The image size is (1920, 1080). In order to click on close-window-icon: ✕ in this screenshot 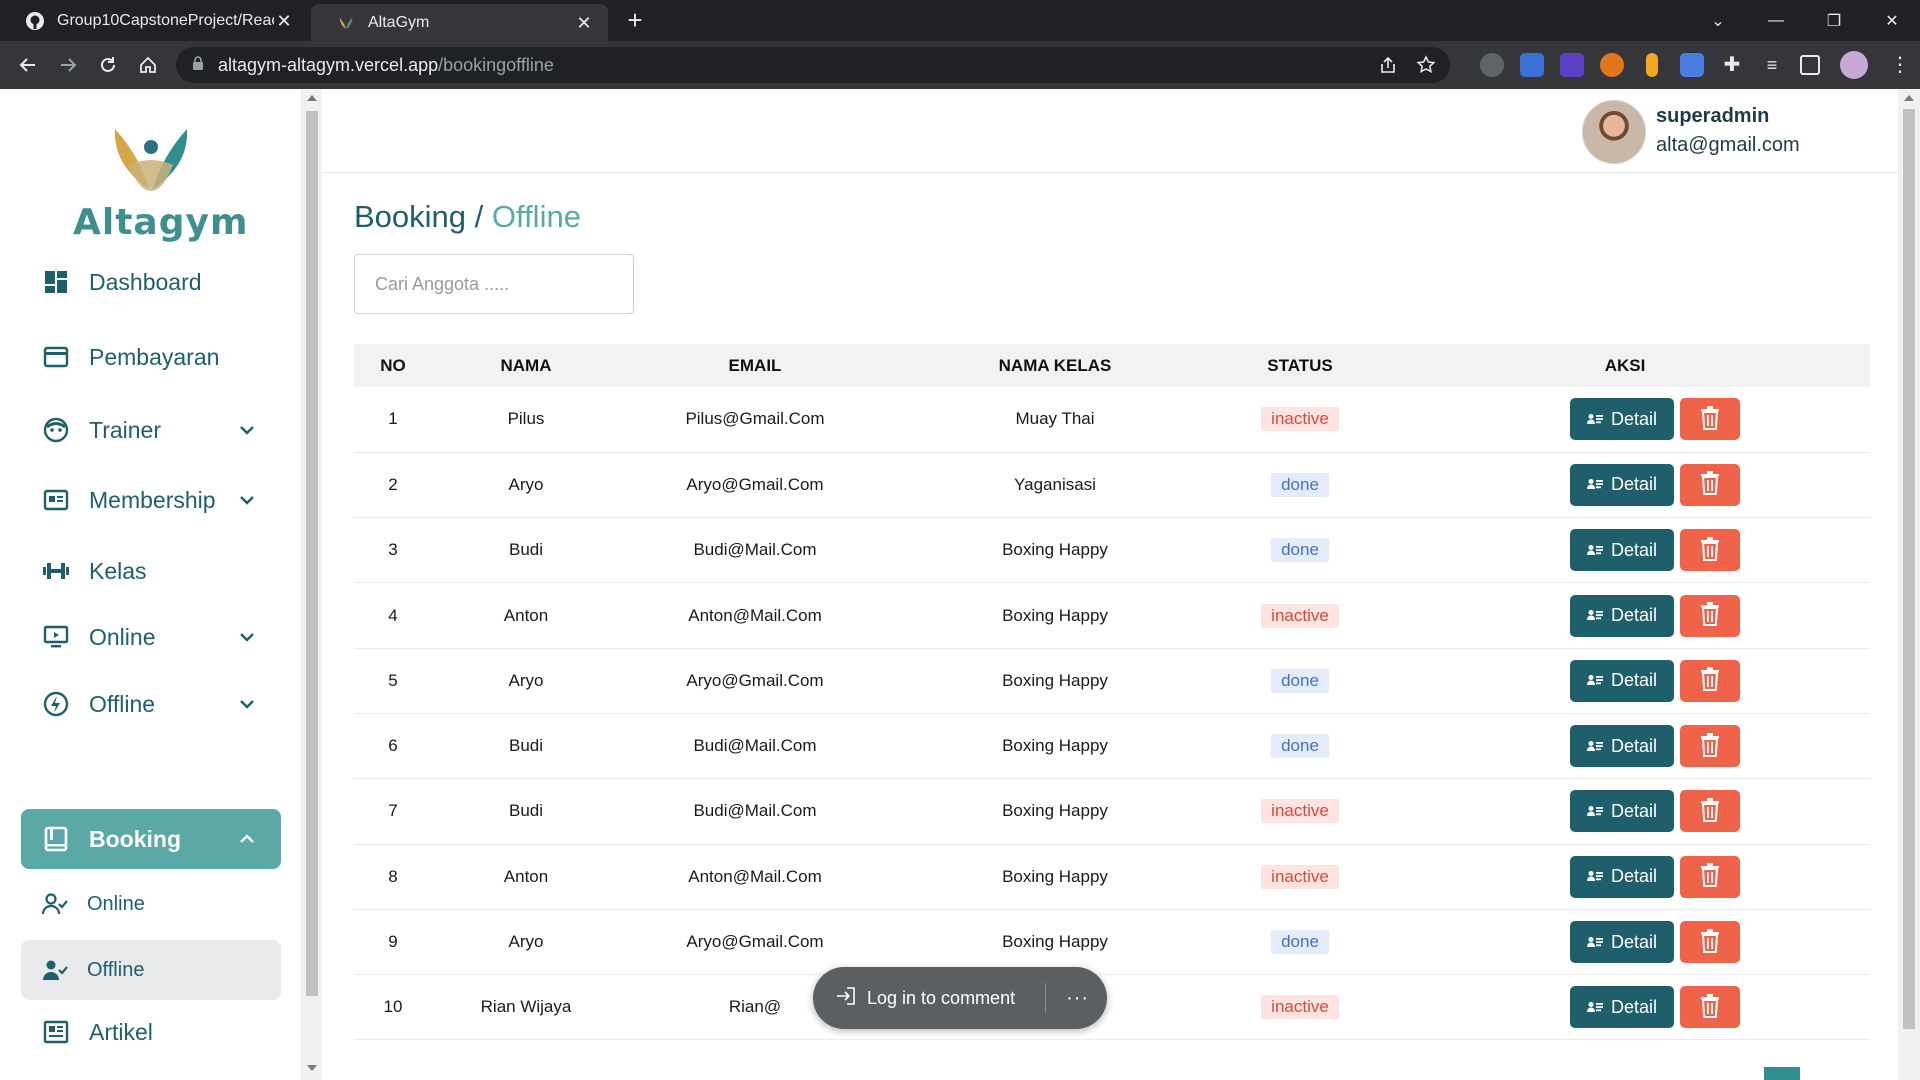, I will do `click(1892, 20)`.